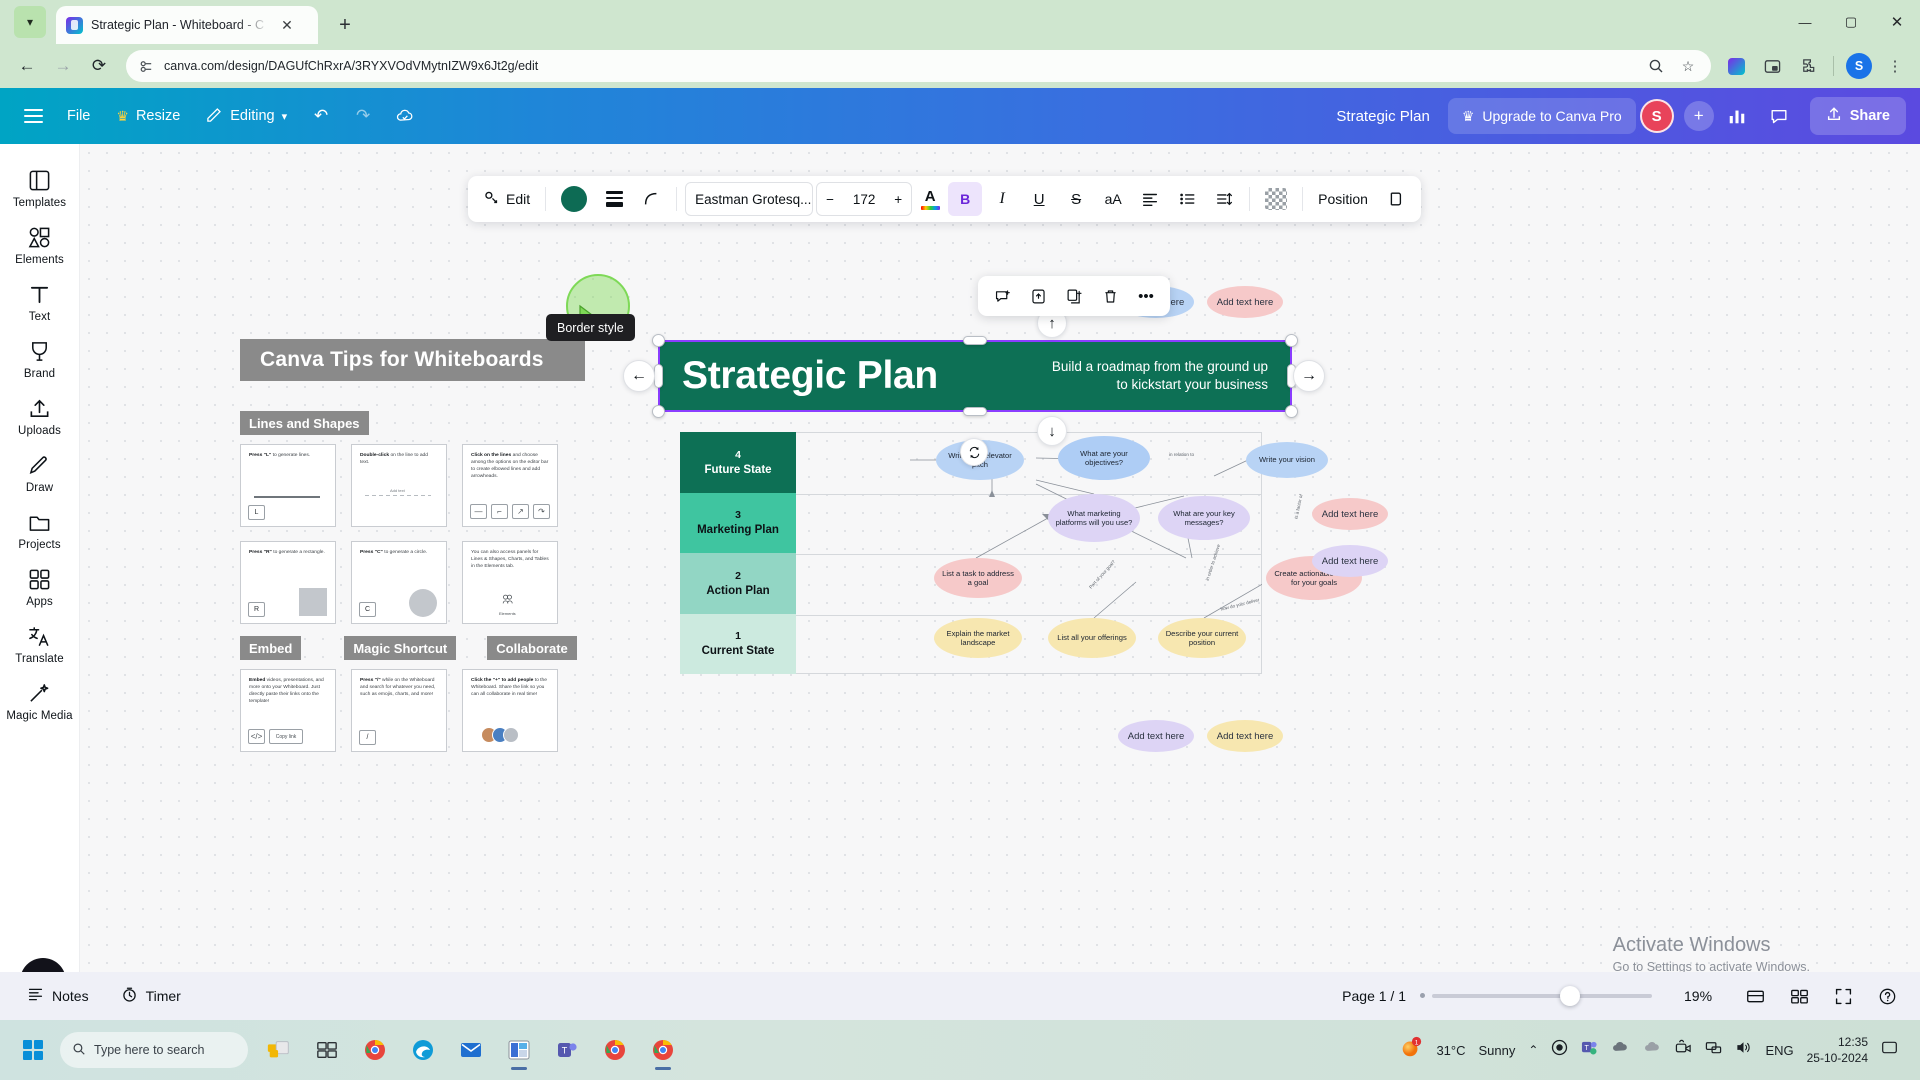  Describe the element at coordinates (1559, 1050) in the screenshot. I see `tray-record-icon` at that location.